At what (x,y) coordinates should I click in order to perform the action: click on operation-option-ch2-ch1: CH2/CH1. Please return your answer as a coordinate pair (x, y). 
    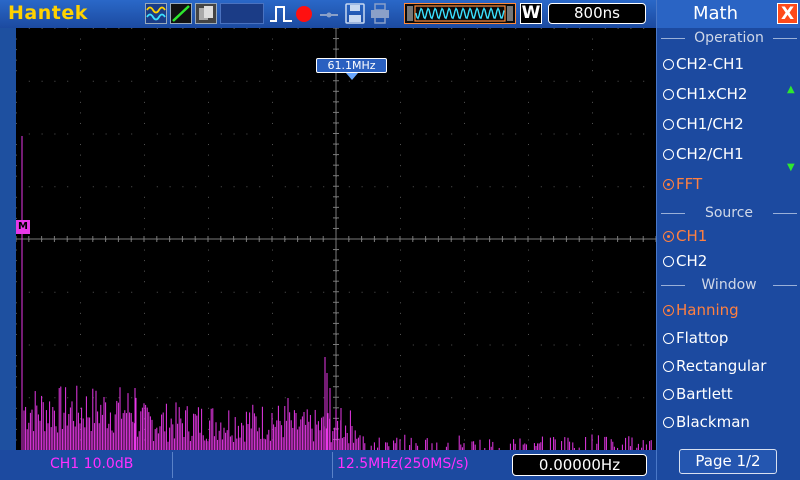
    Looking at the image, I should click on (728, 154).